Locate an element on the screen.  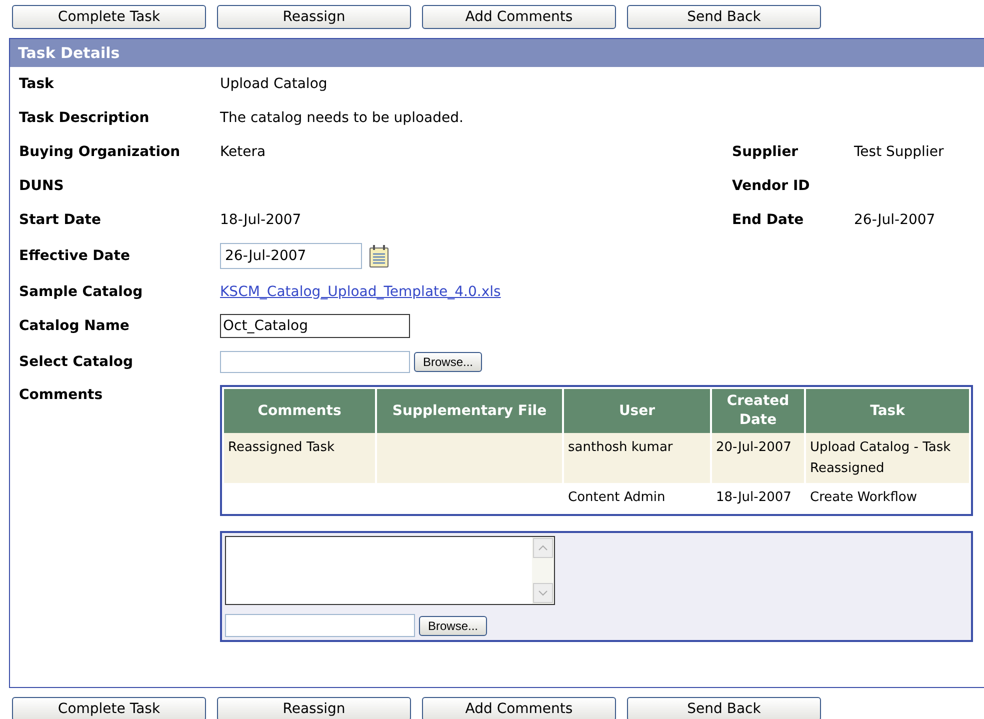
field-value: Ketera is located at coordinates (243, 152).